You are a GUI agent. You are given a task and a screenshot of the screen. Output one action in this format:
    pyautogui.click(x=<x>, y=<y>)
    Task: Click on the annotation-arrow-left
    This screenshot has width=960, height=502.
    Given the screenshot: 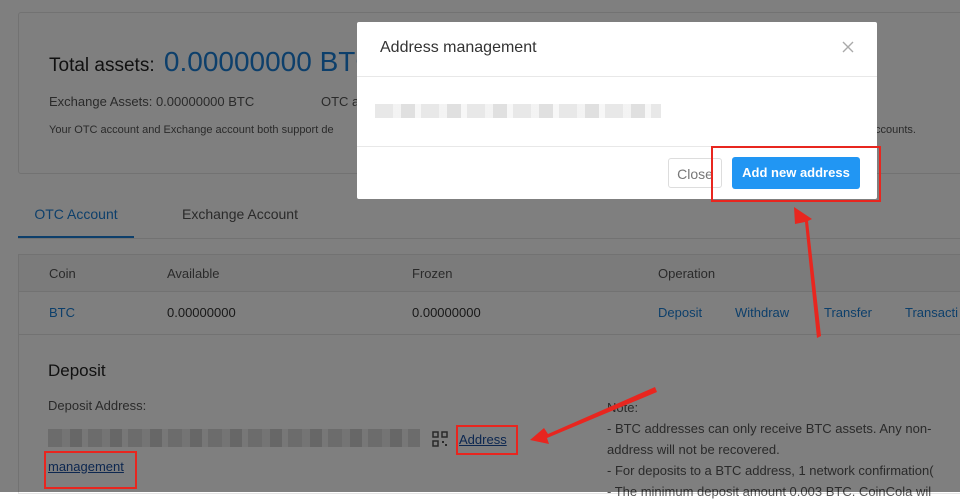 What is the action you would take?
    pyautogui.click(x=593, y=415)
    